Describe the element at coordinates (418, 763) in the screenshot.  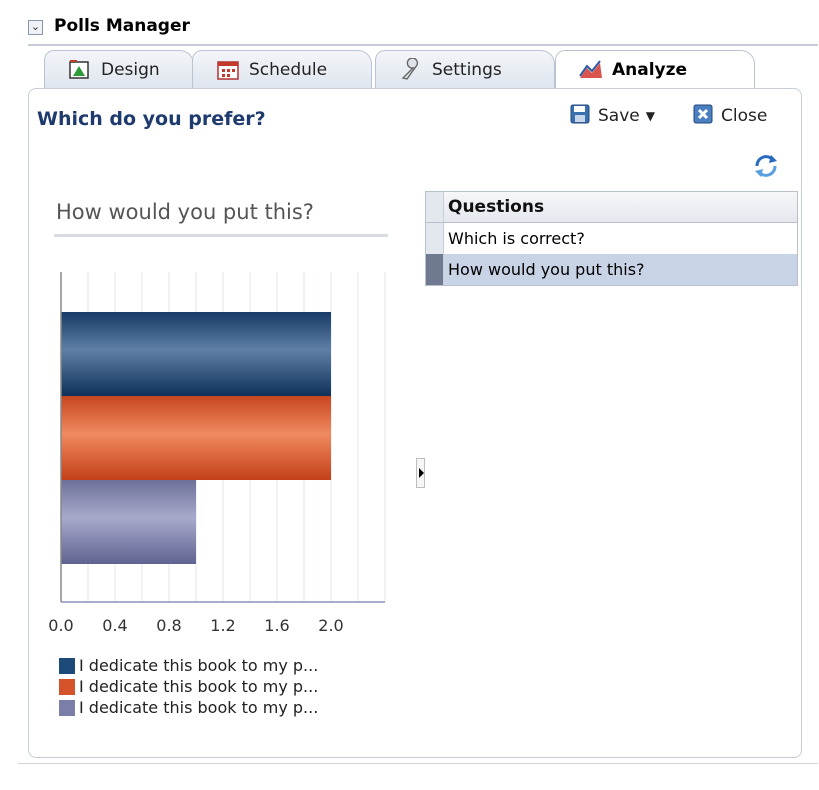
I see `panel-bottom-divider` at that location.